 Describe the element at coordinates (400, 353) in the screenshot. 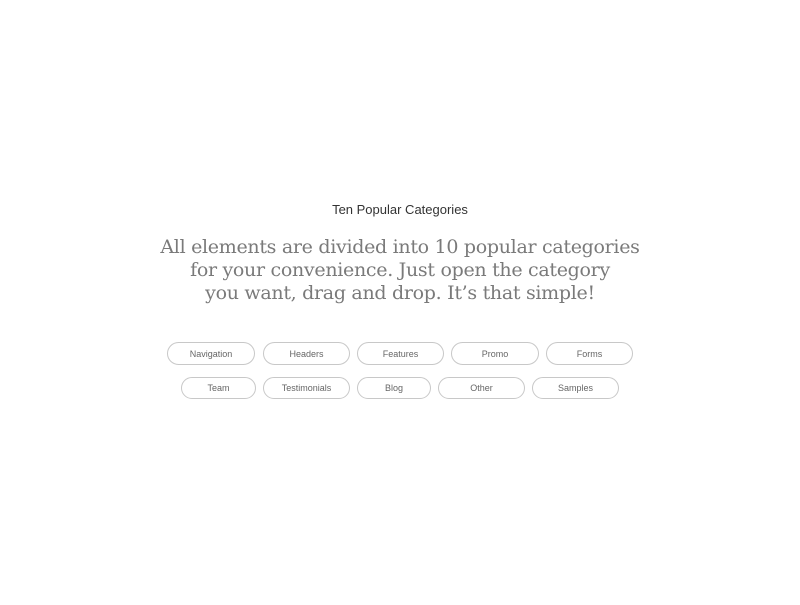

I see `category-button-features: Features` at that location.